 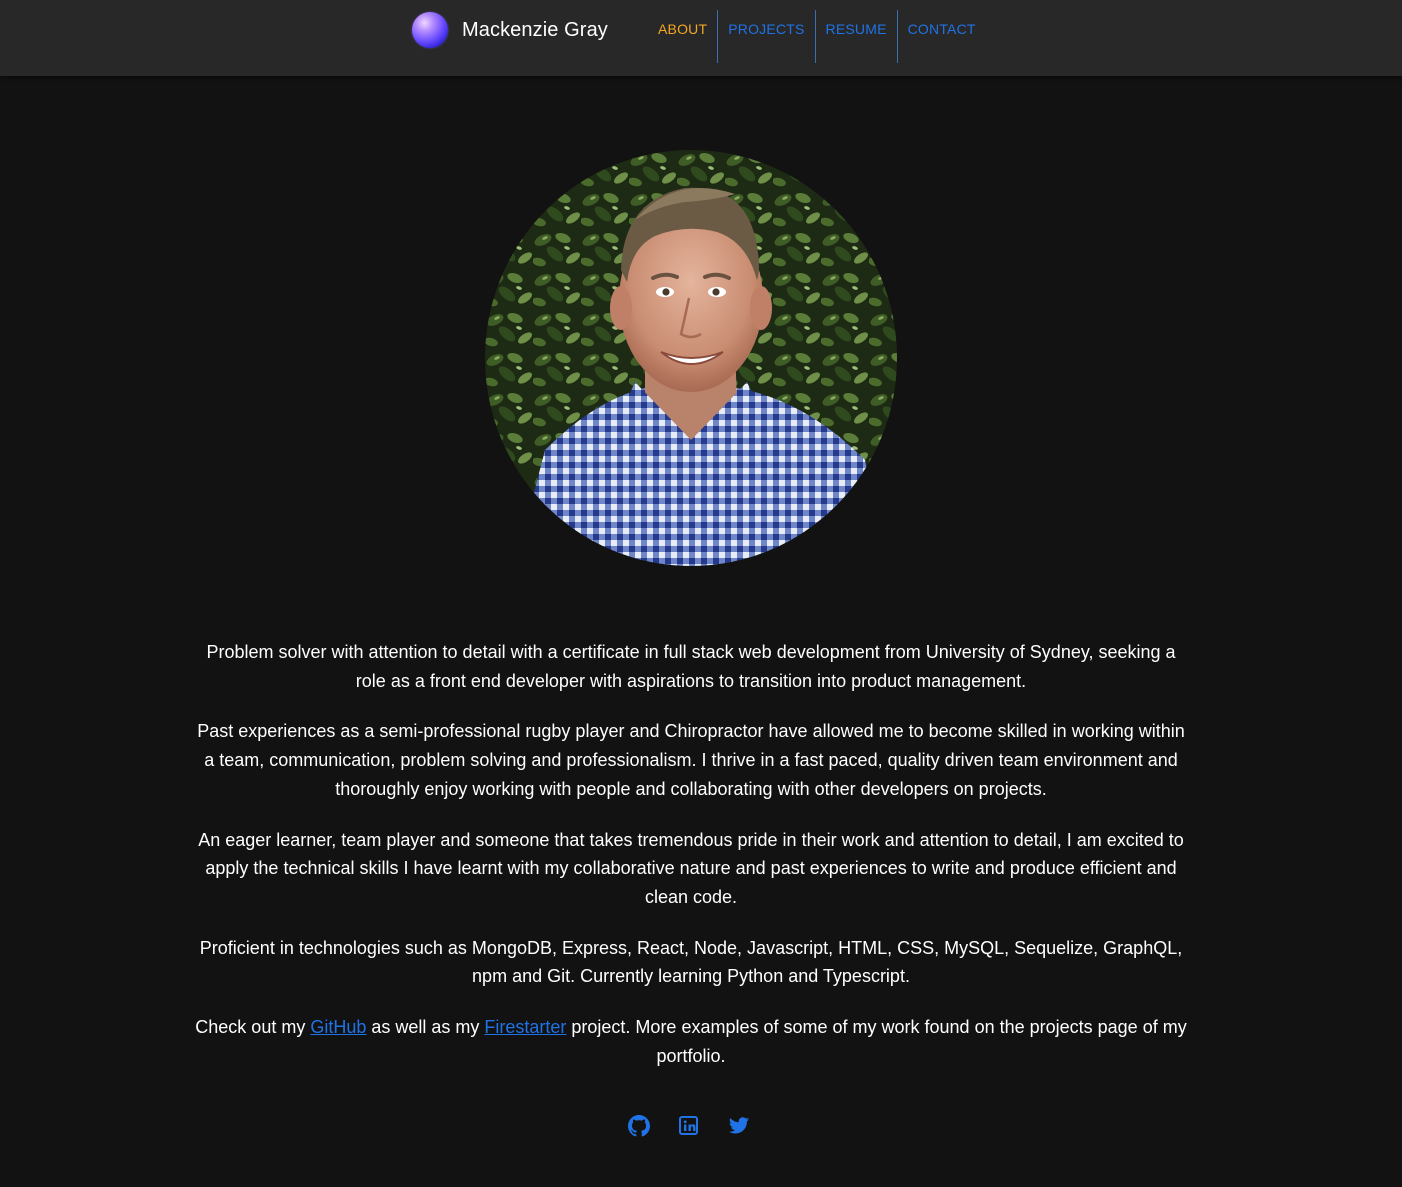 What do you see at coordinates (253, 1027) in the screenshot?
I see `bio-links-text-start: Check out my` at bounding box center [253, 1027].